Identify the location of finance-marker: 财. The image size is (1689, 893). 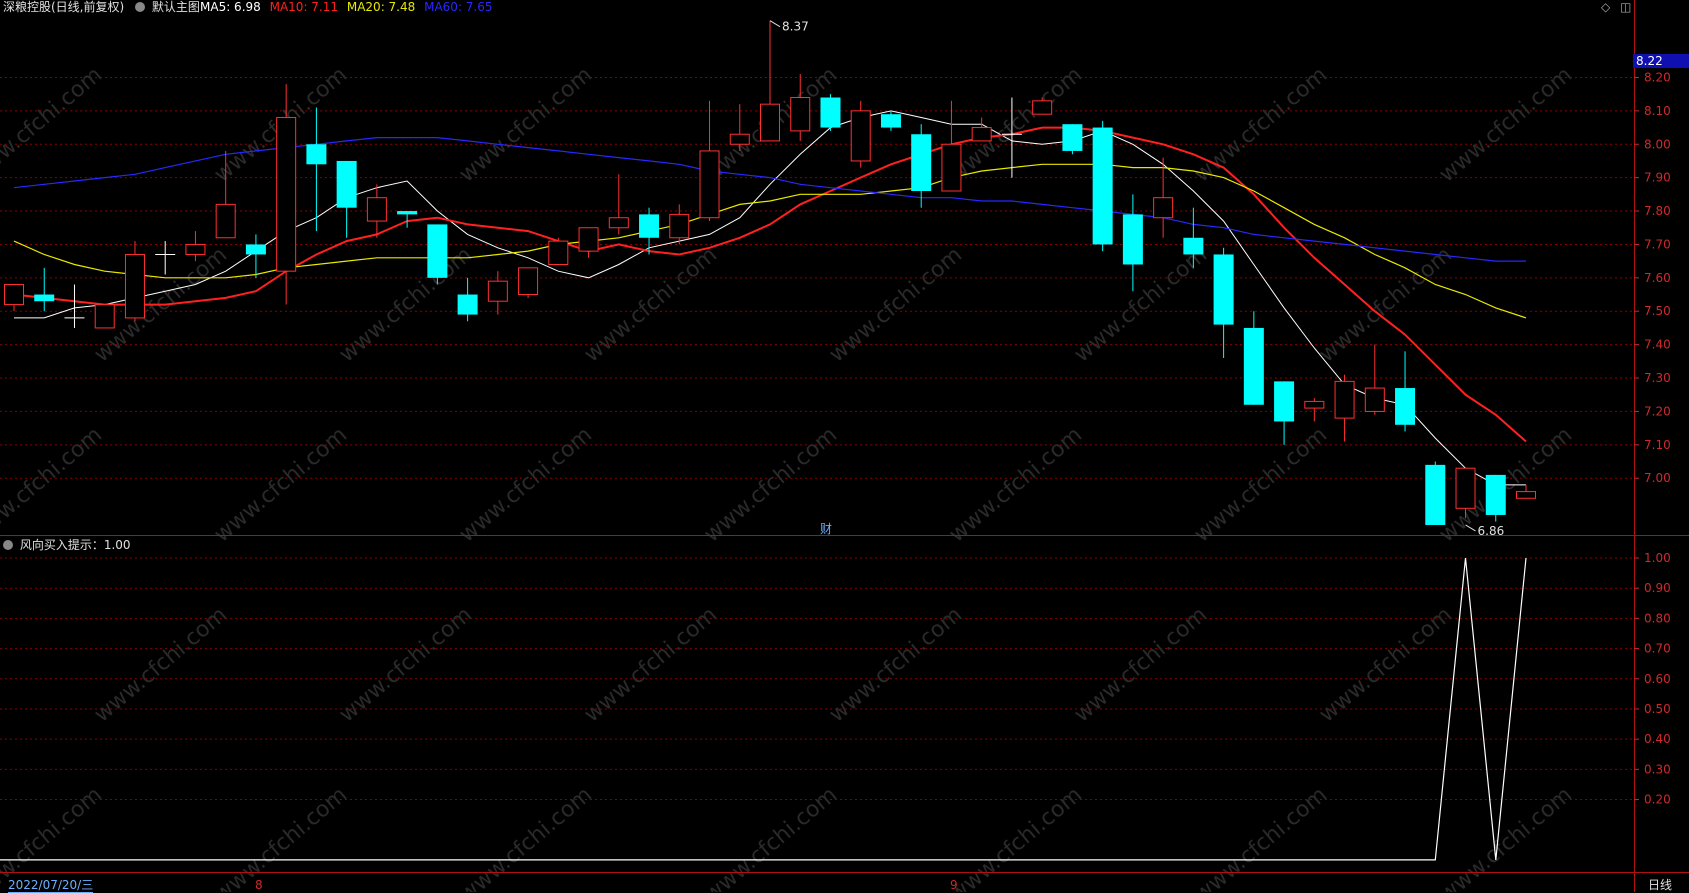
(826, 529).